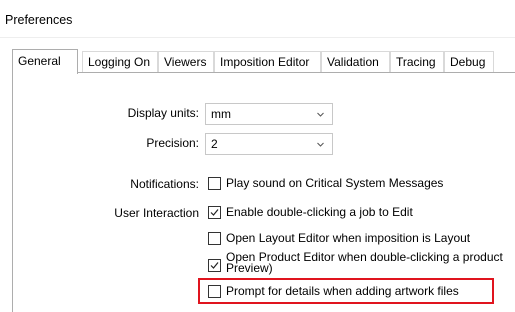 Image resolution: width=515 pixels, height=312 pixels. What do you see at coordinates (335, 183) in the screenshot?
I see `play-sound-label: Play sound on Critical System Messages` at bounding box center [335, 183].